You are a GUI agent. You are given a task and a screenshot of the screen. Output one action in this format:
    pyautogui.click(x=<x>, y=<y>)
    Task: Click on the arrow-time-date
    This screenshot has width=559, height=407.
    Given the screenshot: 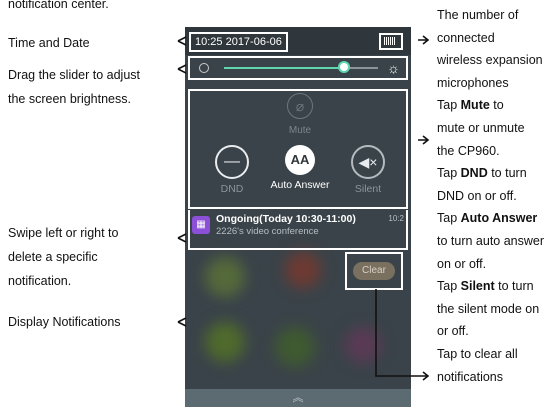 What is the action you would take?
    pyautogui.click(x=182, y=41)
    